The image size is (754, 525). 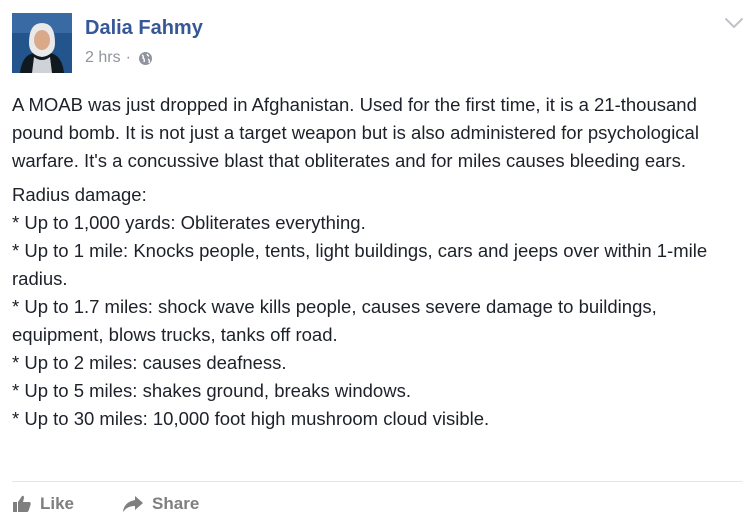 What do you see at coordinates (377, 481) in the screenshot?
I see `divider` at bounding box center [377, 481].